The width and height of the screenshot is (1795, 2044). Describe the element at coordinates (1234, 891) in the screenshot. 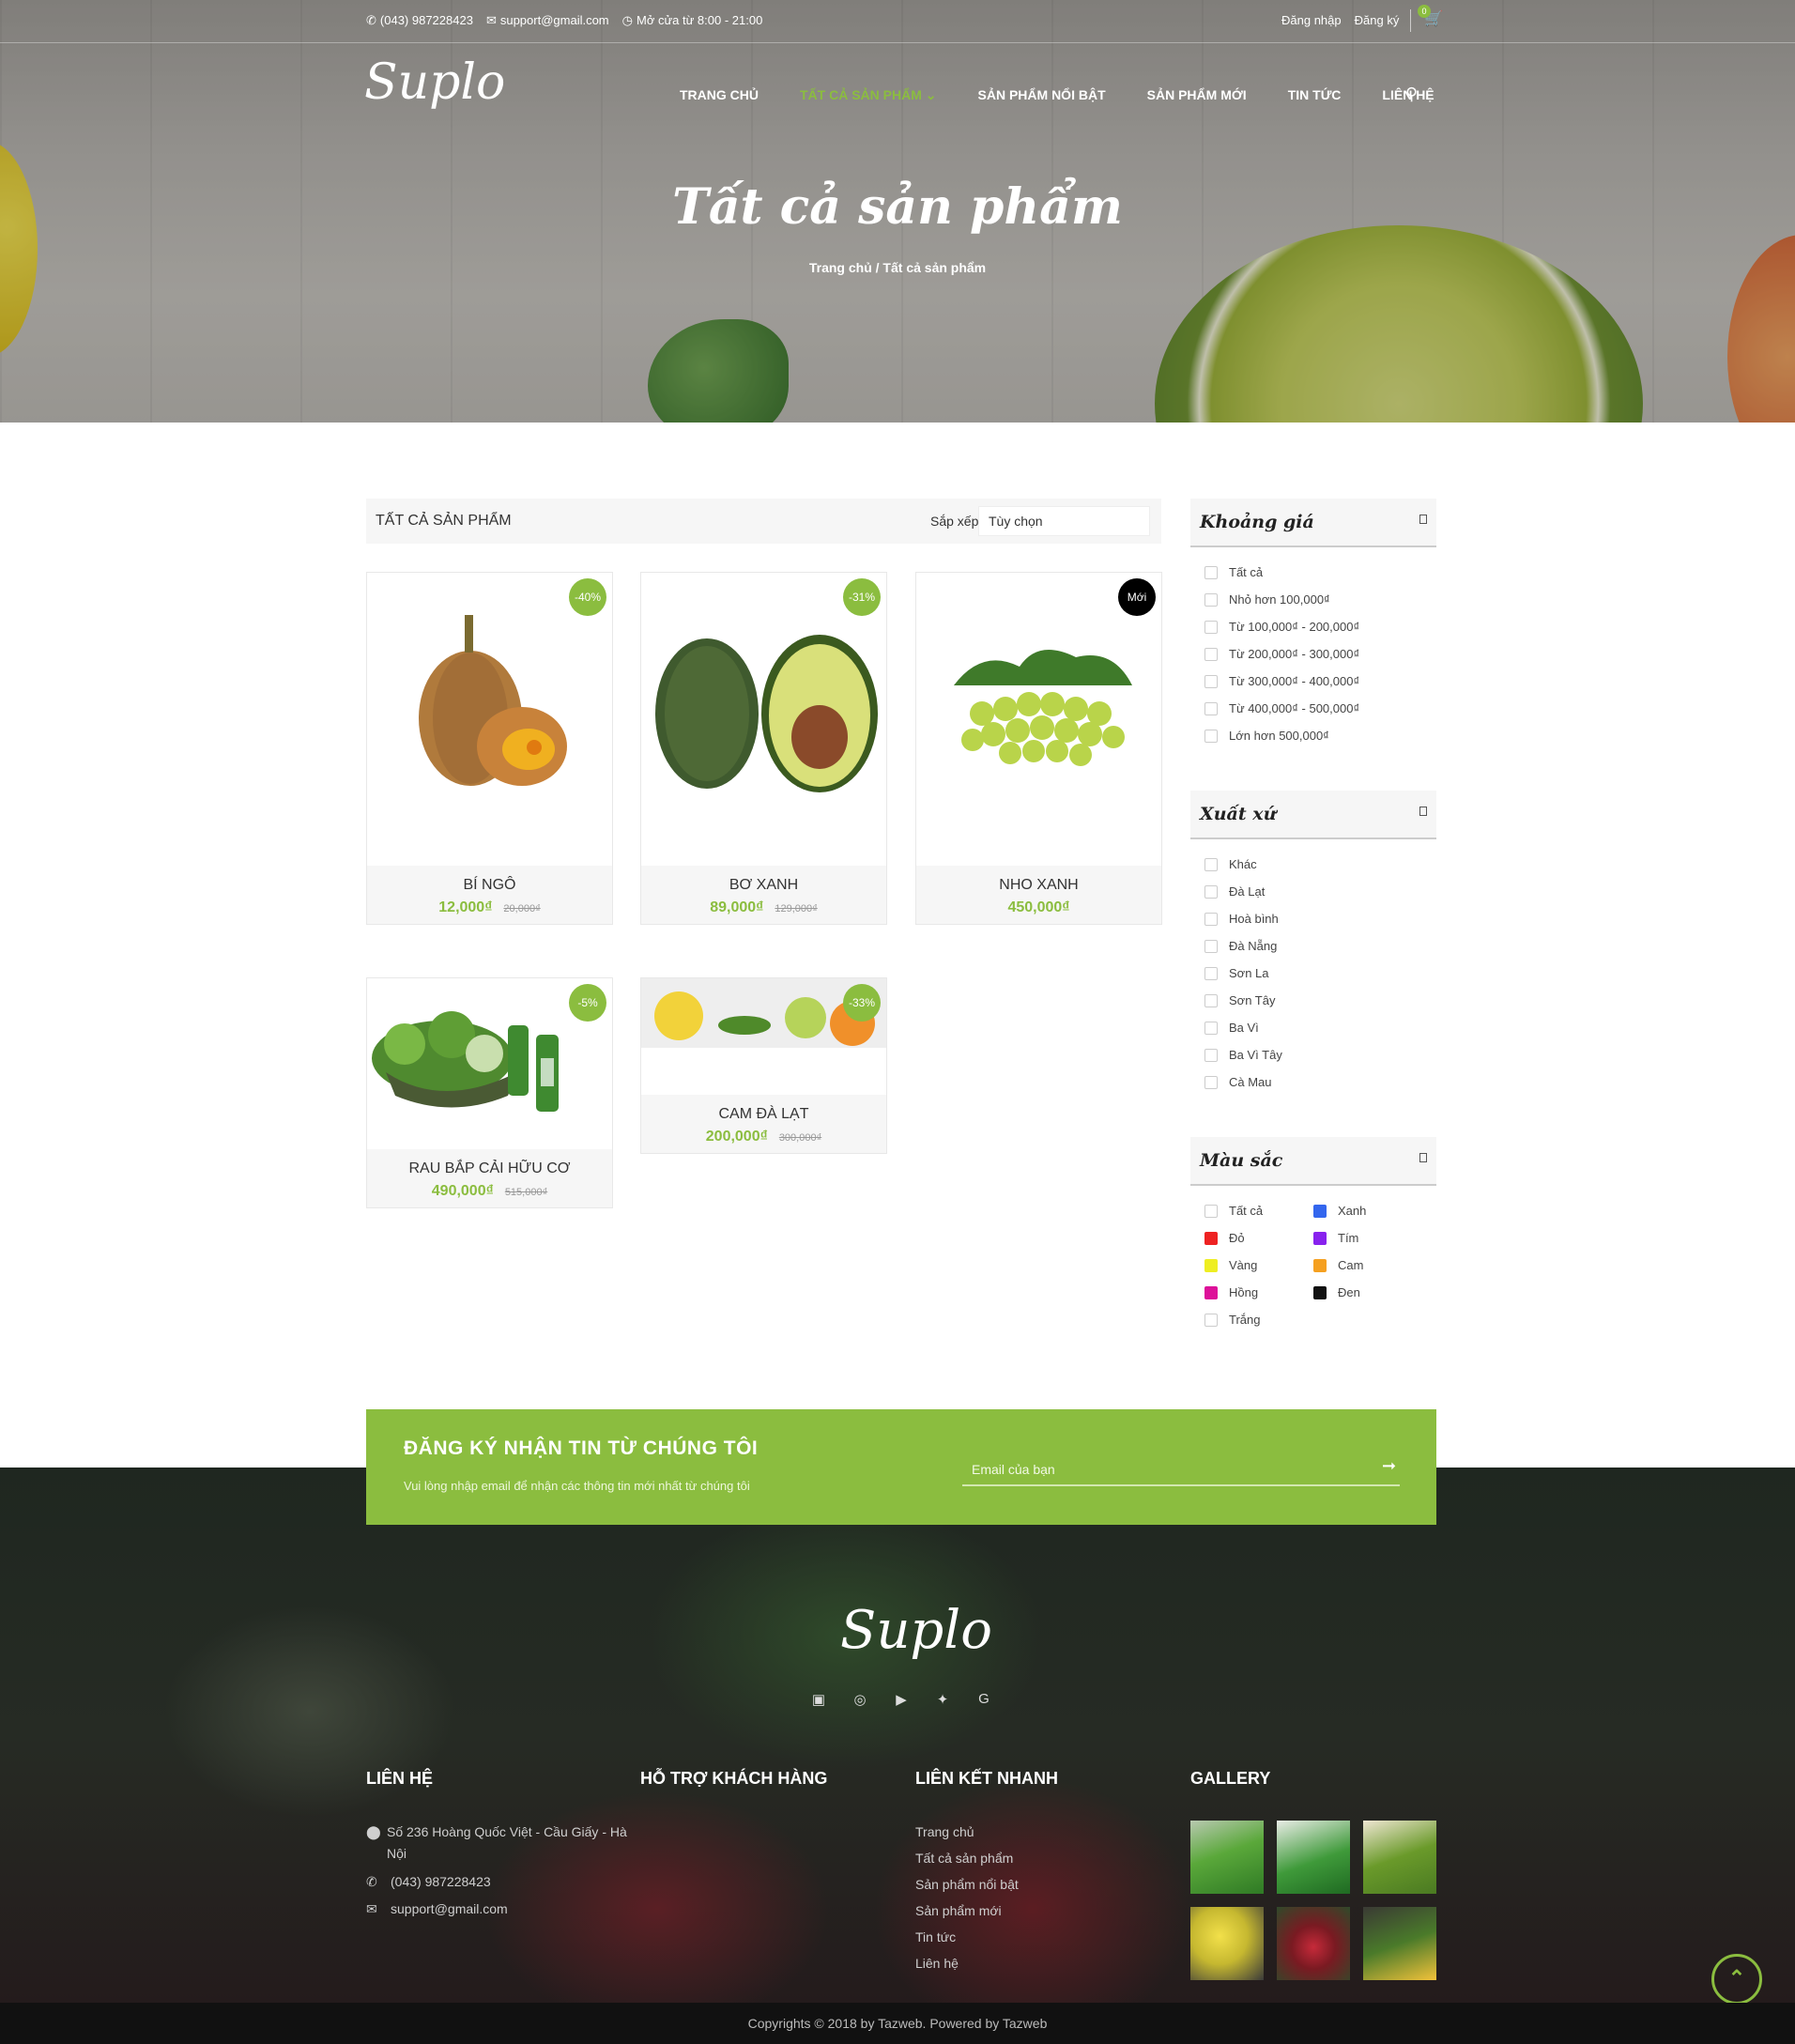

I see `origin-option: Đà Lạt` at that location.